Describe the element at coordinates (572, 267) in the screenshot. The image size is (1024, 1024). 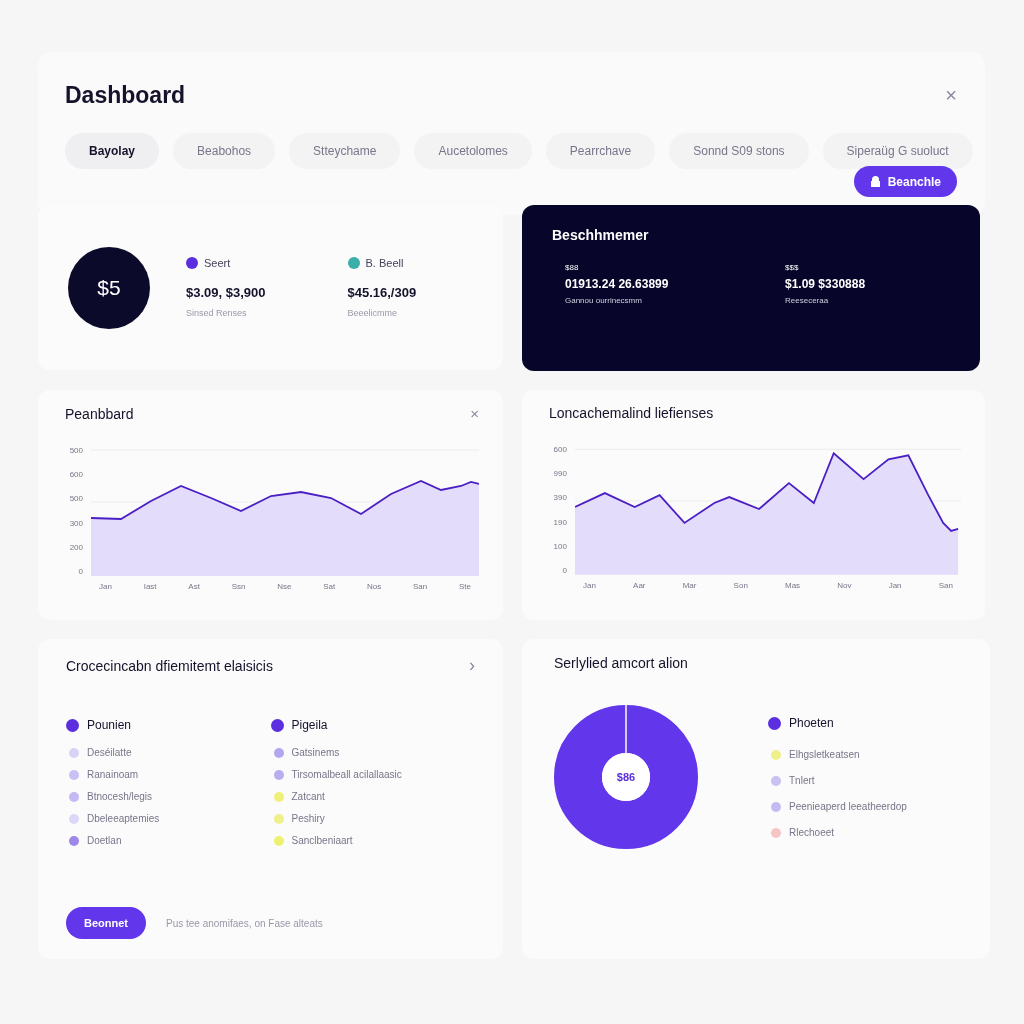
I see `stat-label: $88` at that location.